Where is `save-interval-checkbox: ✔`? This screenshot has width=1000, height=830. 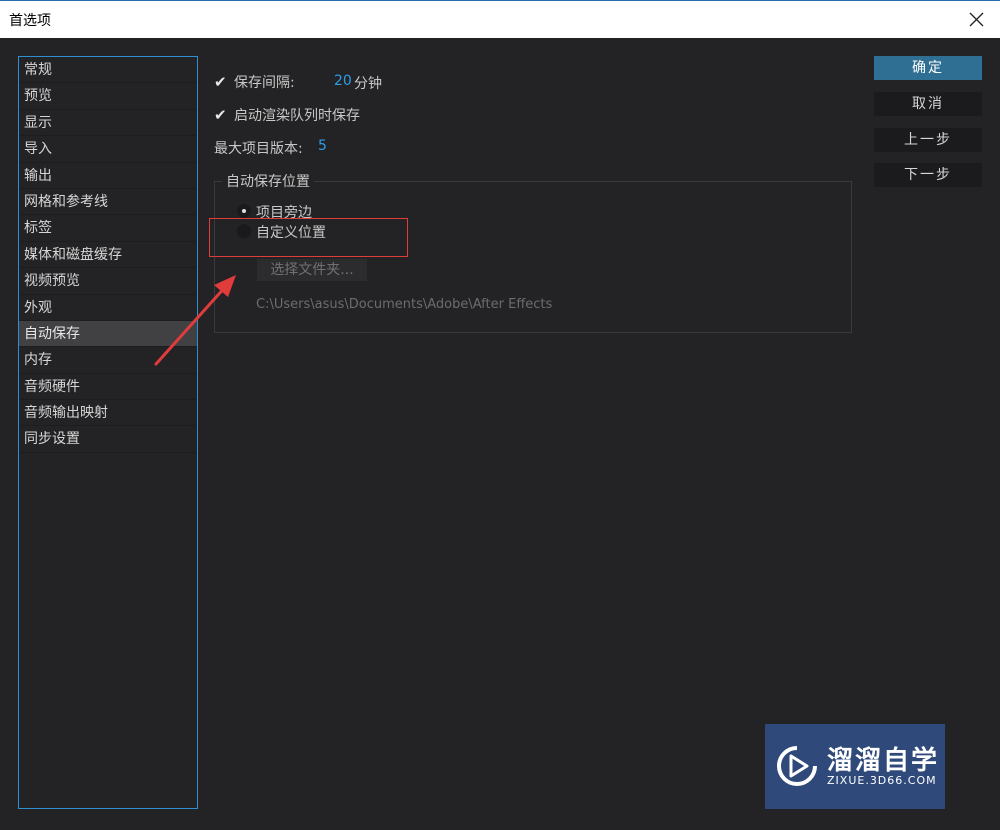
save-interval-checkbox: ✔ is located at coordinates (221, 82).